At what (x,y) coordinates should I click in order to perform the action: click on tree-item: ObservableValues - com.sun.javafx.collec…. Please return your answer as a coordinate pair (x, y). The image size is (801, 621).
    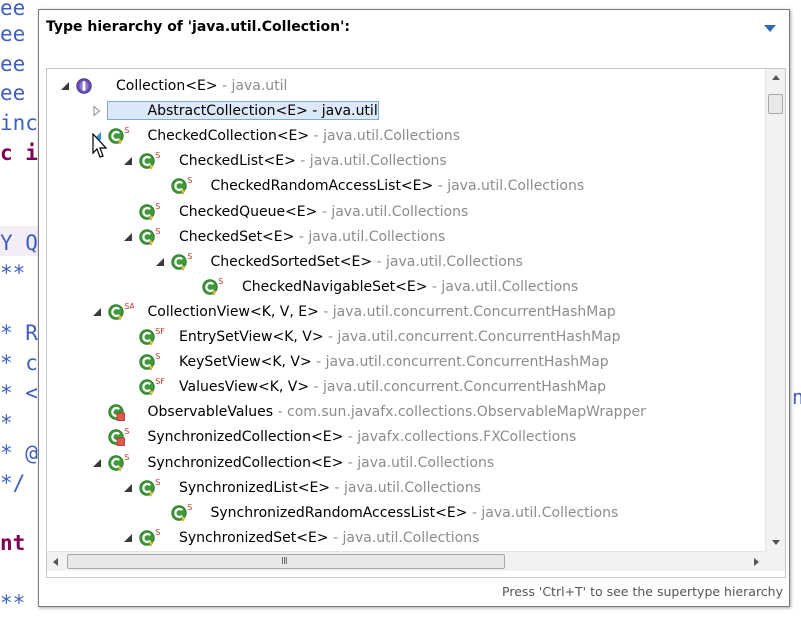
    Looking at the image, I should click on (406, 412).